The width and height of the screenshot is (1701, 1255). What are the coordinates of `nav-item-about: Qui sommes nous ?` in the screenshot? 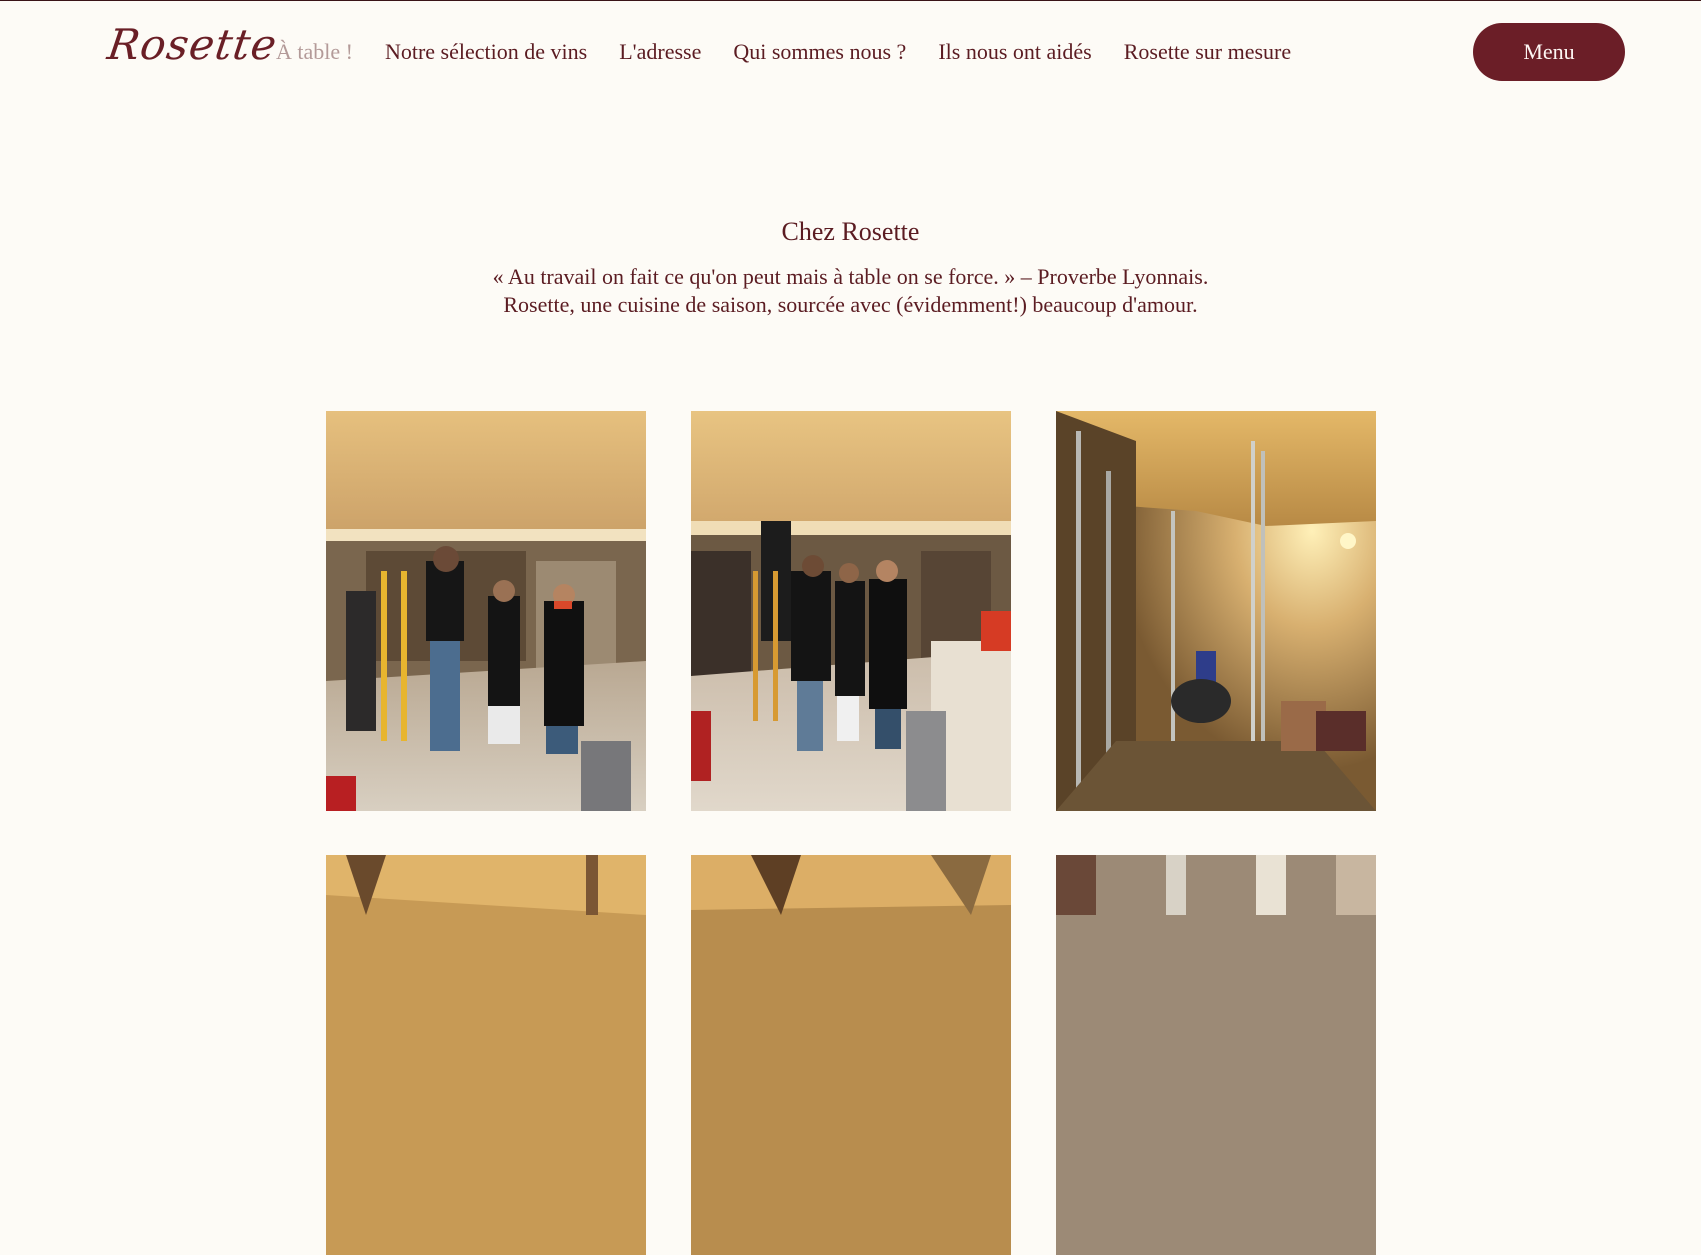 It's located at (819, 52).